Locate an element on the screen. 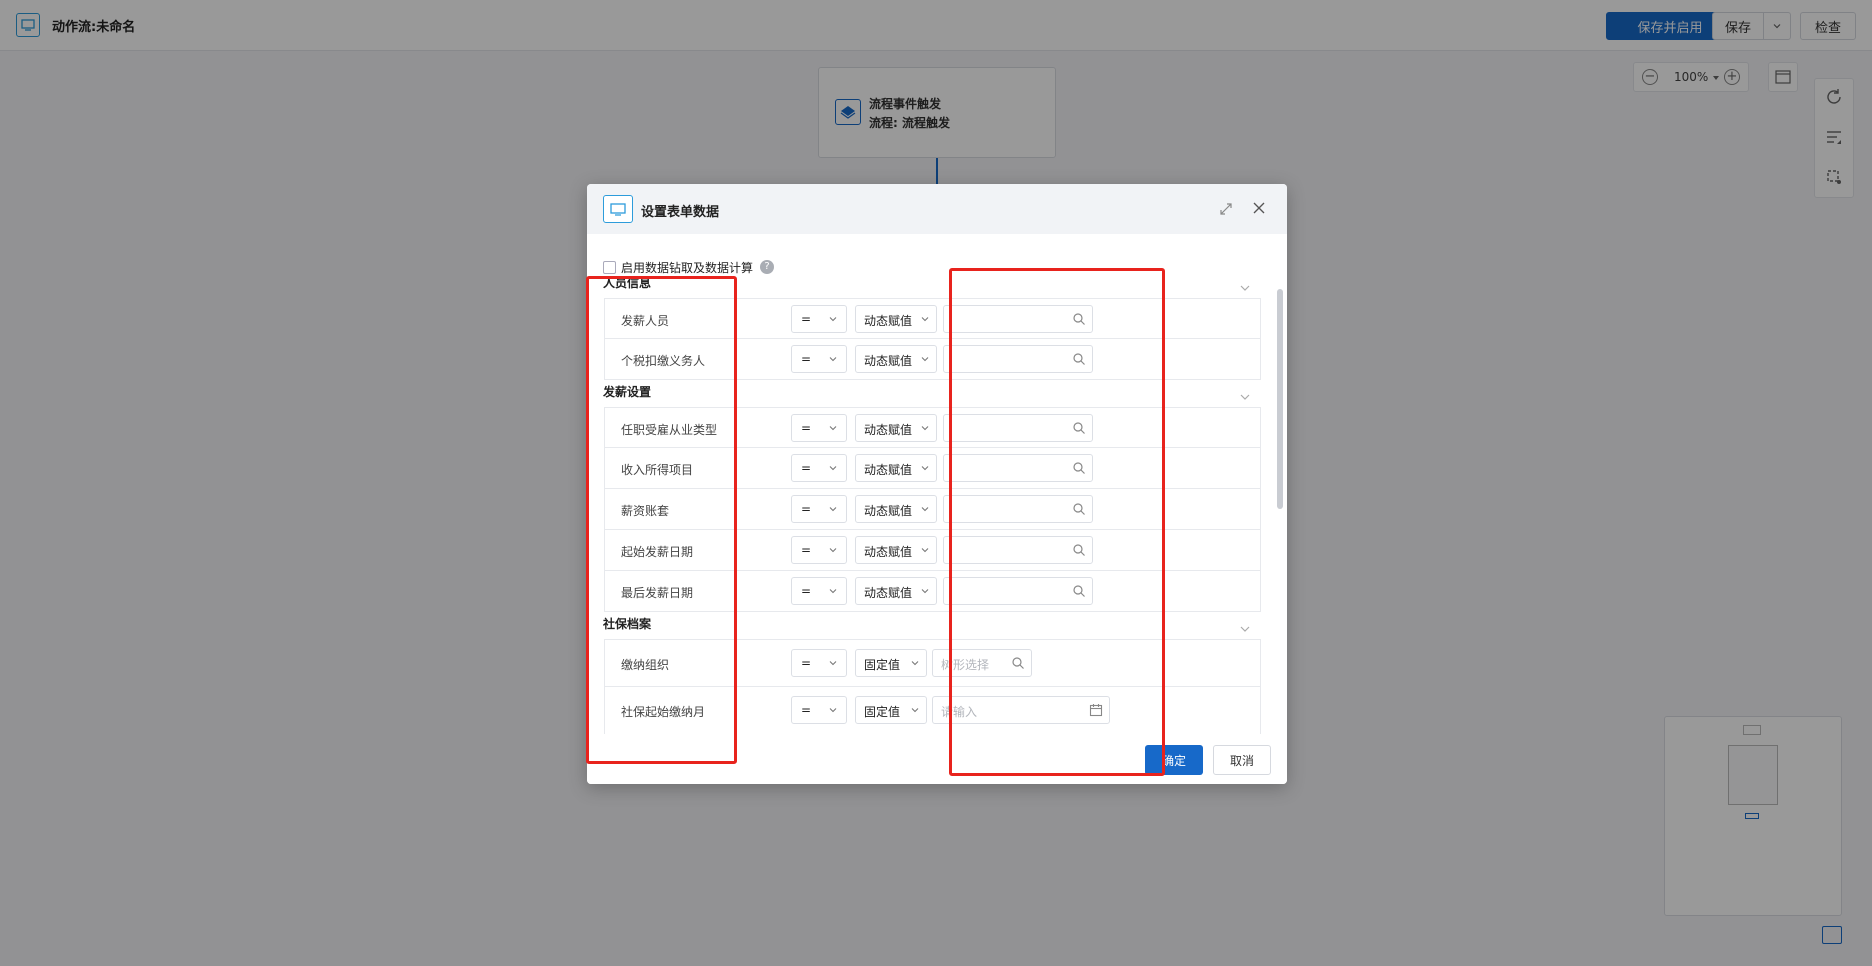  annotation-box-labels is located at coordinates (661, 520).